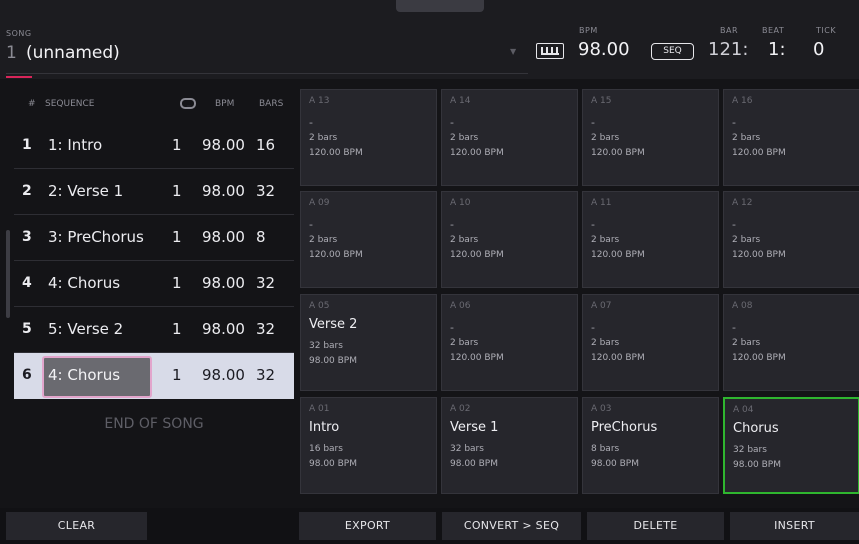 This screenshot has height=544, width=859. I want to click on list-row: 2 2: Verse 1 1 98.00 32, so click(154, 192).